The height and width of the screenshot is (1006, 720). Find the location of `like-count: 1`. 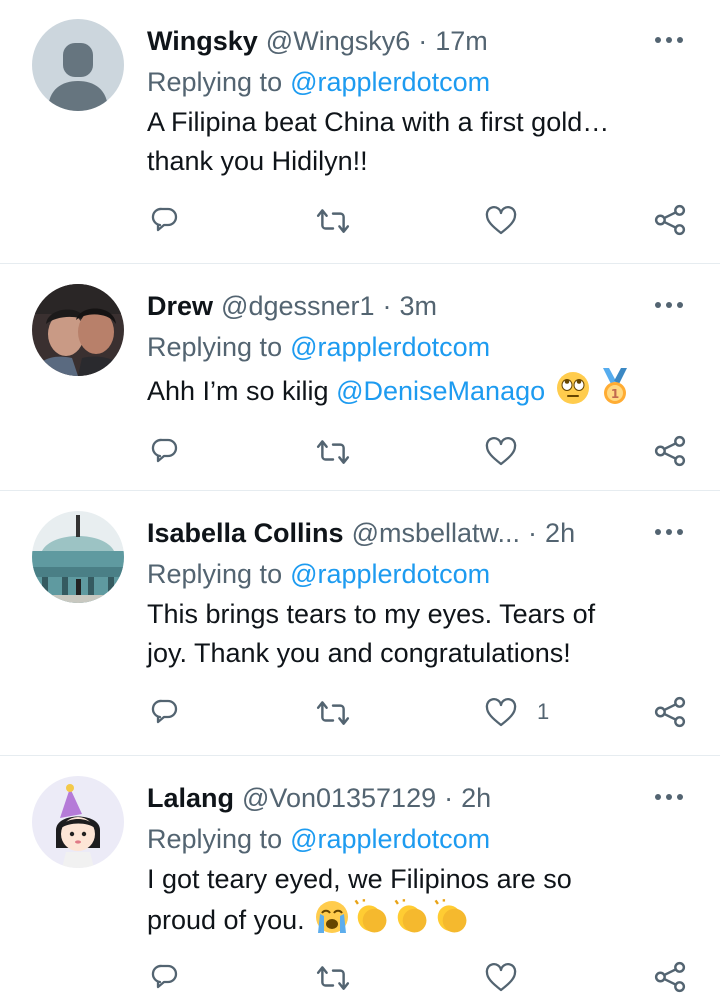

like-count: 1 is located at coordinates (543, 711).